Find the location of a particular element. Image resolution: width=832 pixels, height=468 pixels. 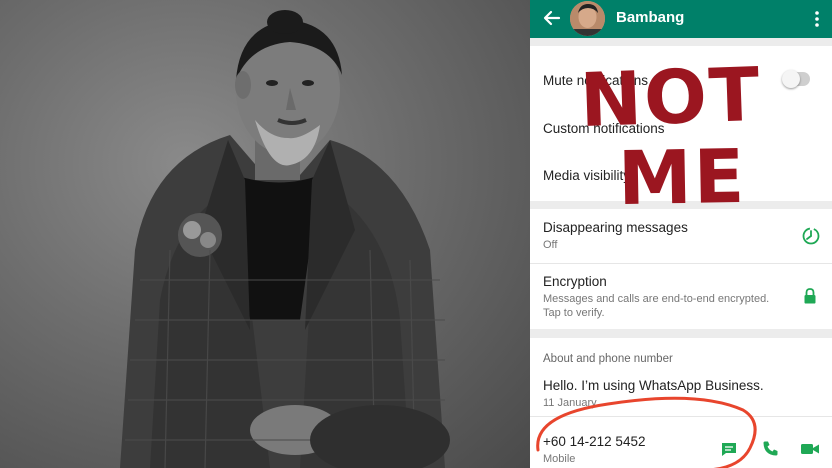

red-circle-annotation is located at coordinates (646, 432).